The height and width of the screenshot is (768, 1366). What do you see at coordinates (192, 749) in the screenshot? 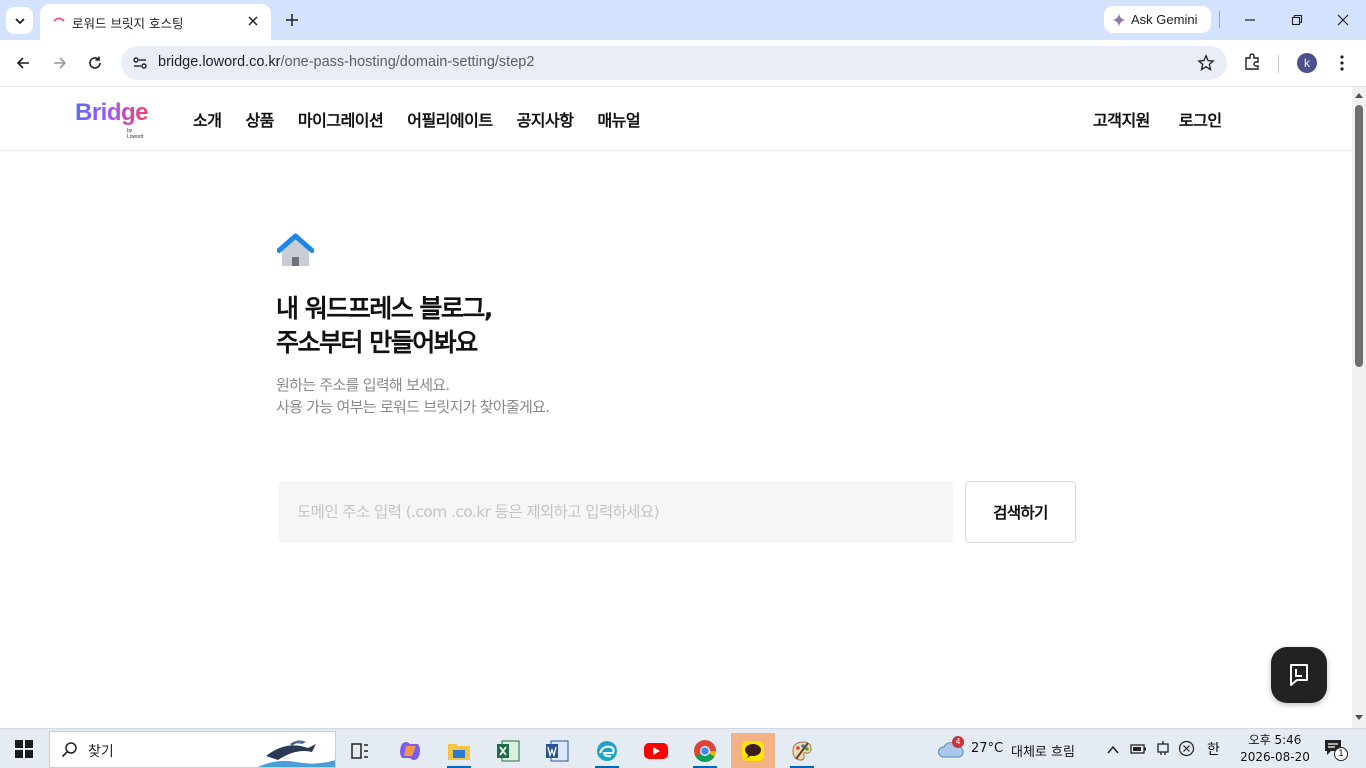
I see `taskbar-search-box: 찾기` at bounding box center [192, 749].